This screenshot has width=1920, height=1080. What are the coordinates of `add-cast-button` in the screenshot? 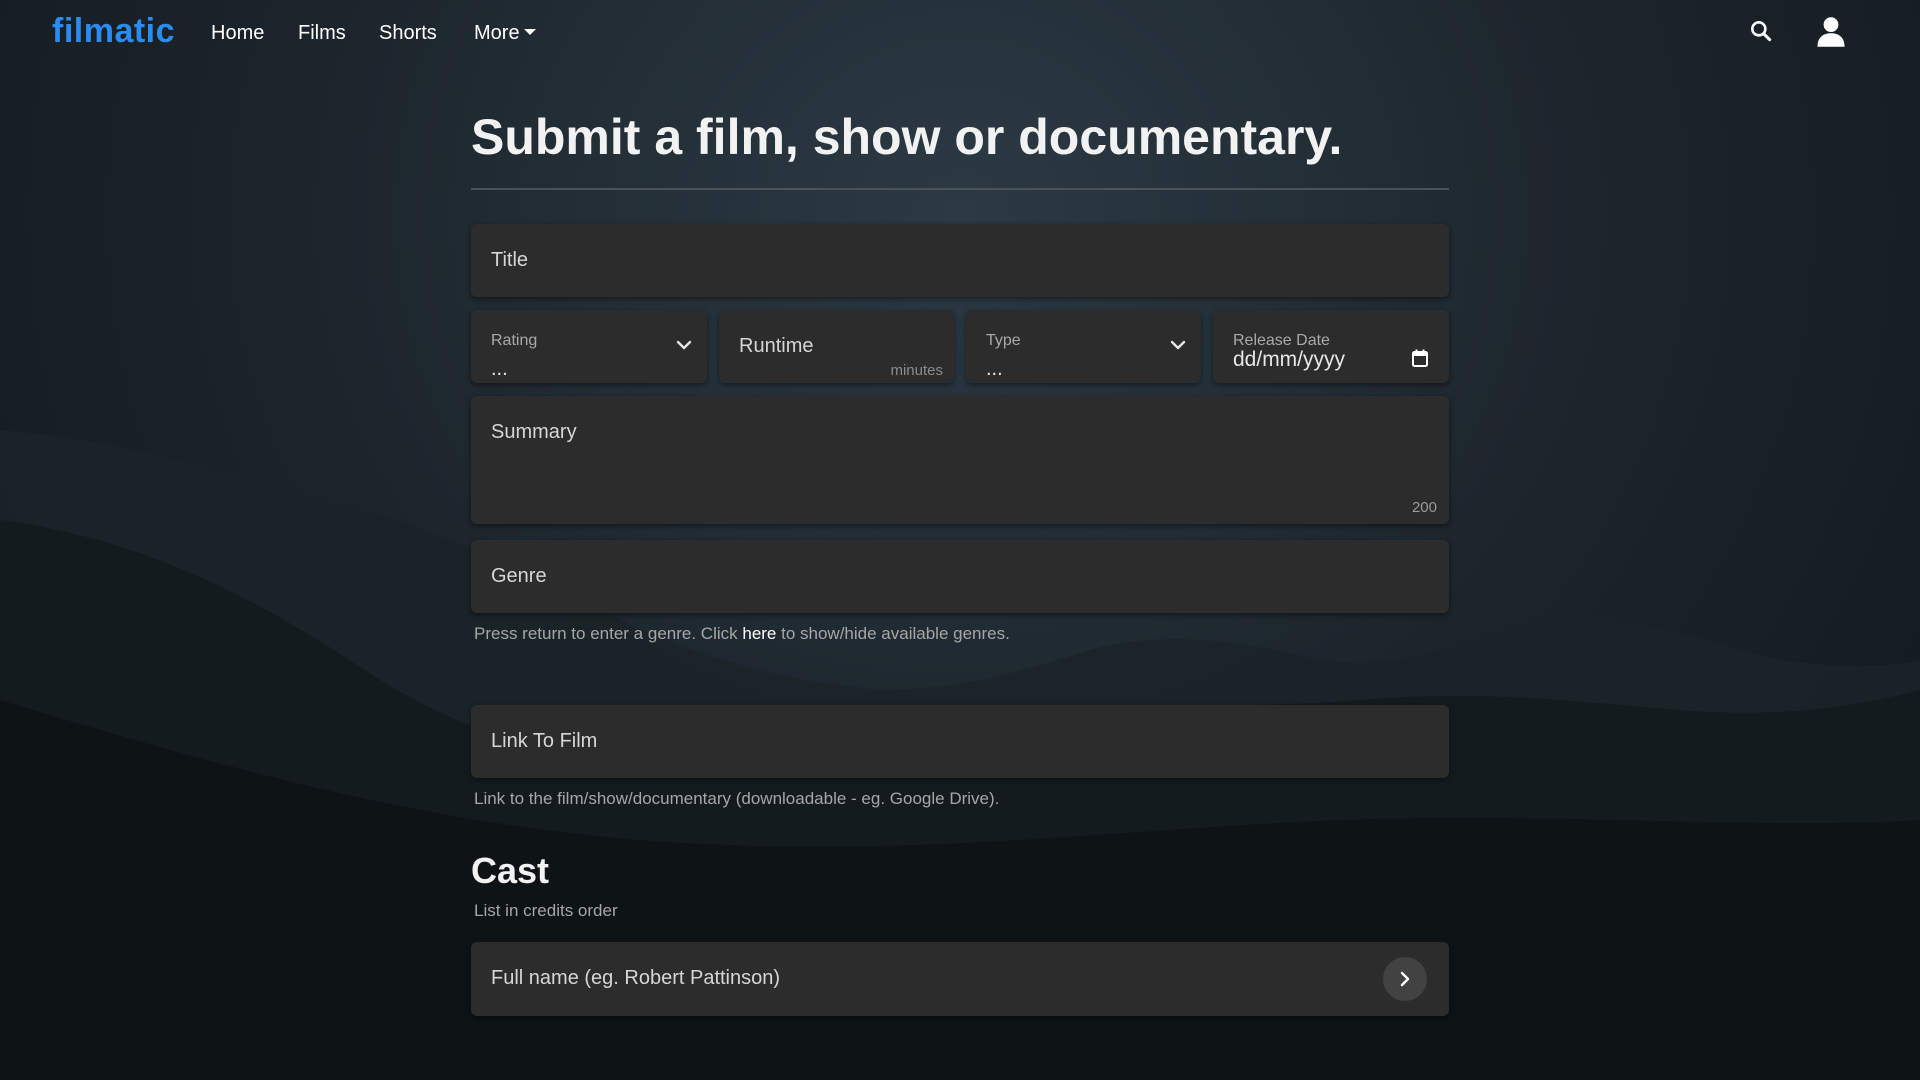 It's located at (1405, 979).